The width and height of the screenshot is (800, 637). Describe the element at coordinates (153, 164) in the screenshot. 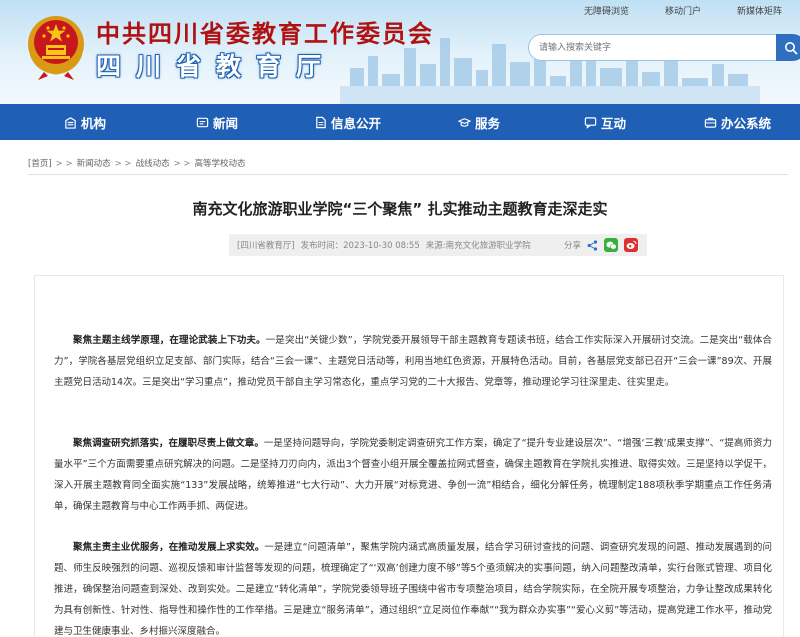

I see `breadcrumb-front-news: 战线动态` at that location.